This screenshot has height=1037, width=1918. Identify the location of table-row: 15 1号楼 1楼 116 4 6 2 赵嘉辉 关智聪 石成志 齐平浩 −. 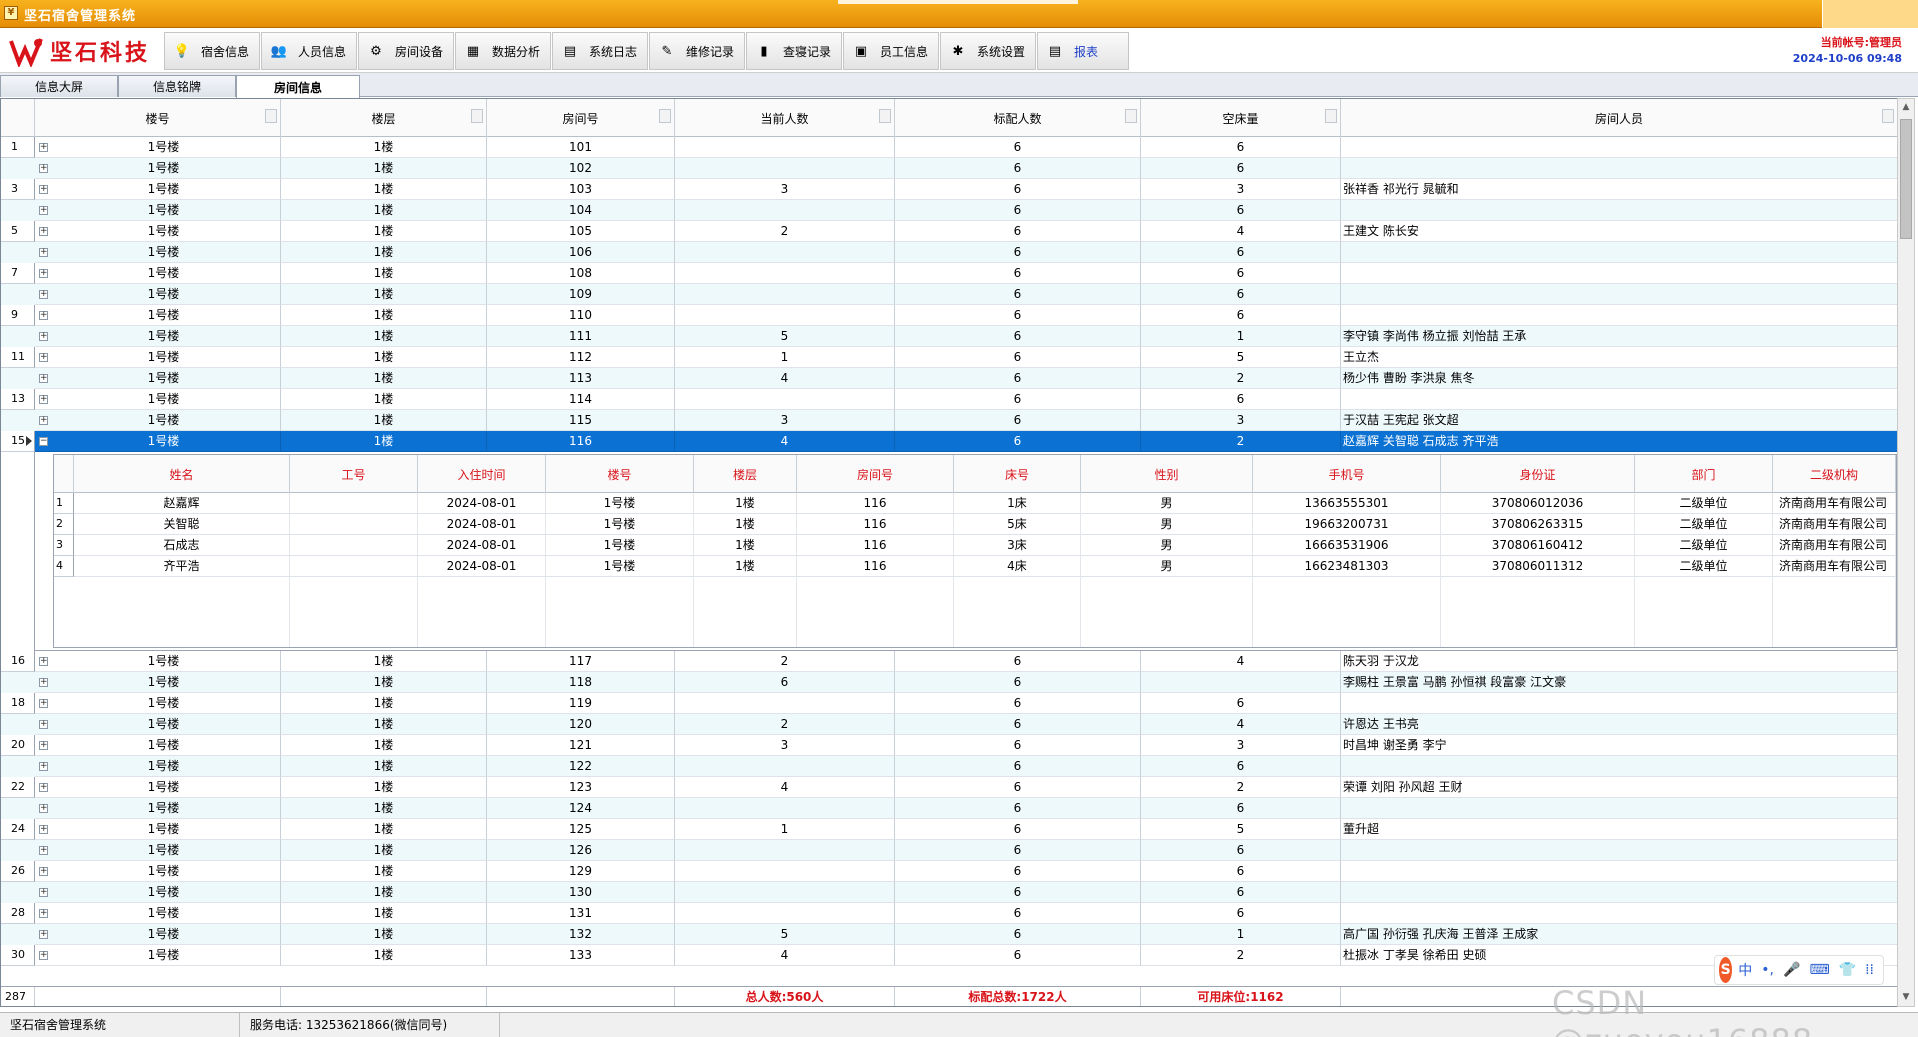
(949, 441).